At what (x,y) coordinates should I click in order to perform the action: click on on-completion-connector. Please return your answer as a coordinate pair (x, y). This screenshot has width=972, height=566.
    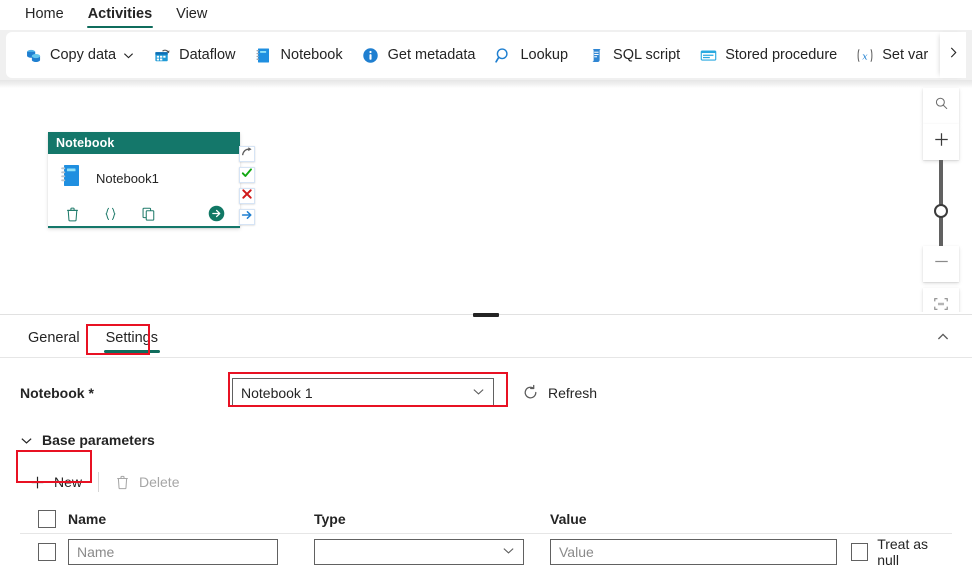
    Looking at the image, I should click on (247, 154).